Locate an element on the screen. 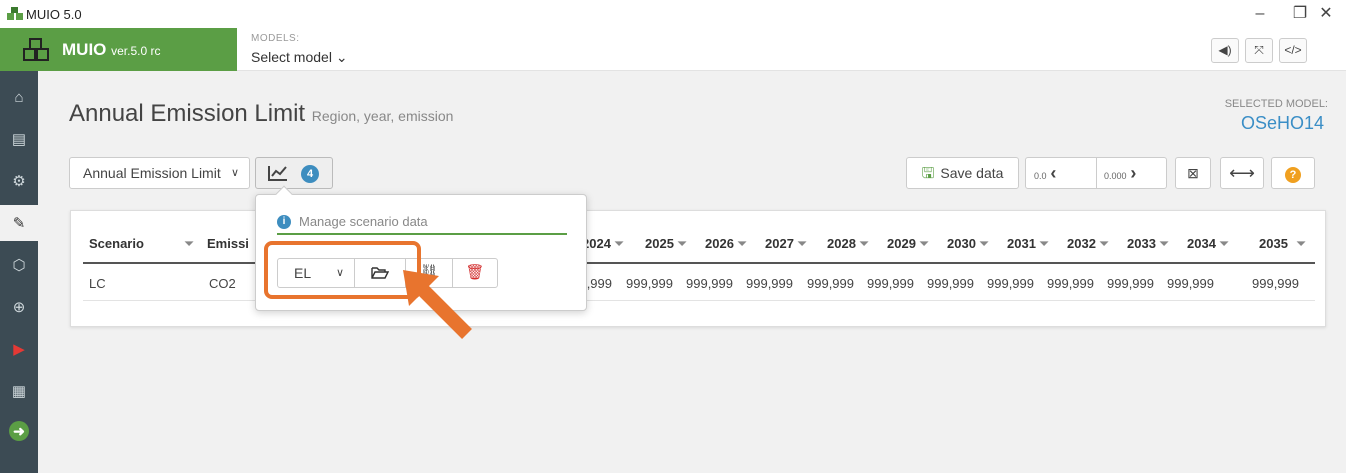 The image size is (1346, 473). page-title-text: Annual Emission Limit is located at coordinates (187, 113).